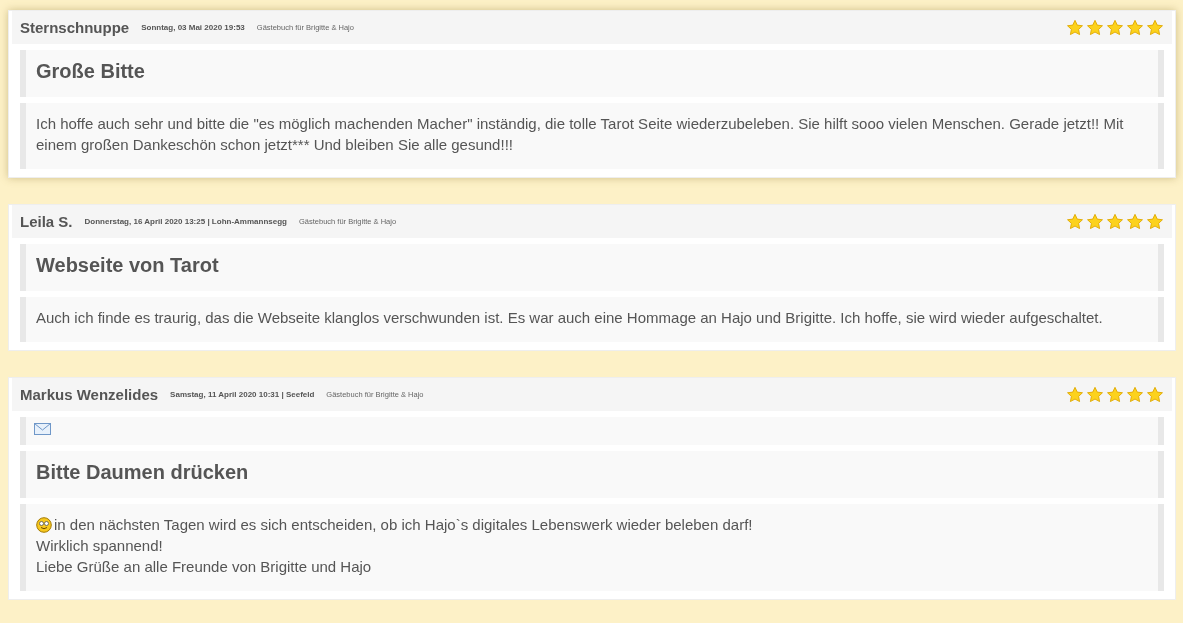  Describe the element at coordinates (91, 71) in the screenshot. I see `entry-title: Große Bitte` at that location.